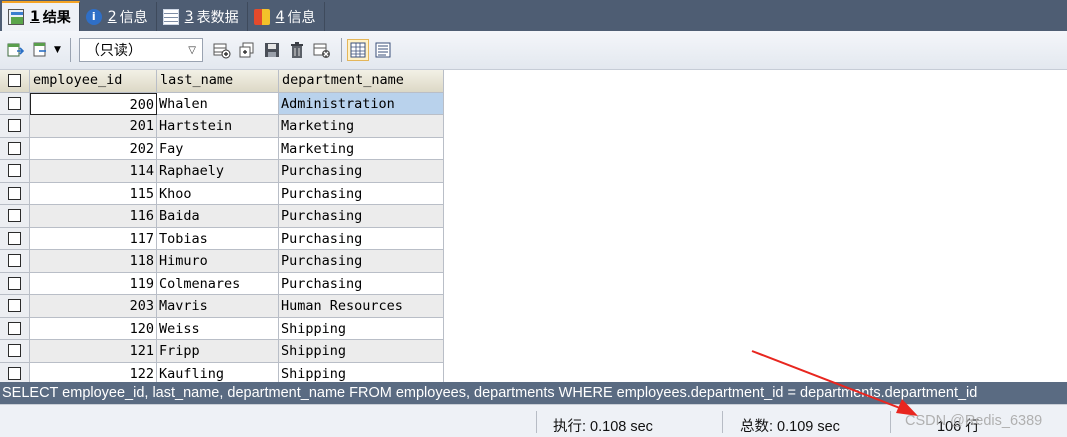 This screenshot has height=437, width=1067. I want to click on toolbar-divider, so click(341, 50).